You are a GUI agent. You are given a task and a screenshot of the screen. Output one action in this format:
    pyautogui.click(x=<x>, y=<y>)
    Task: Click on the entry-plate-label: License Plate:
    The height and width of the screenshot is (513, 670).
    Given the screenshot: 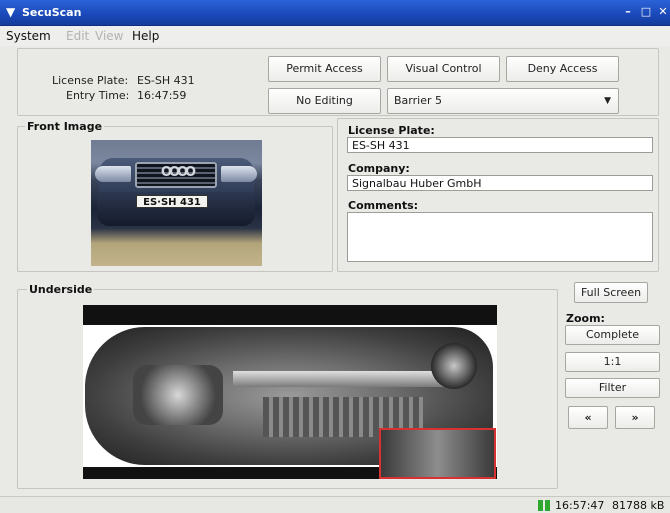 What is the action you would take?
    pyautogui.click(x=90, y=80)
    